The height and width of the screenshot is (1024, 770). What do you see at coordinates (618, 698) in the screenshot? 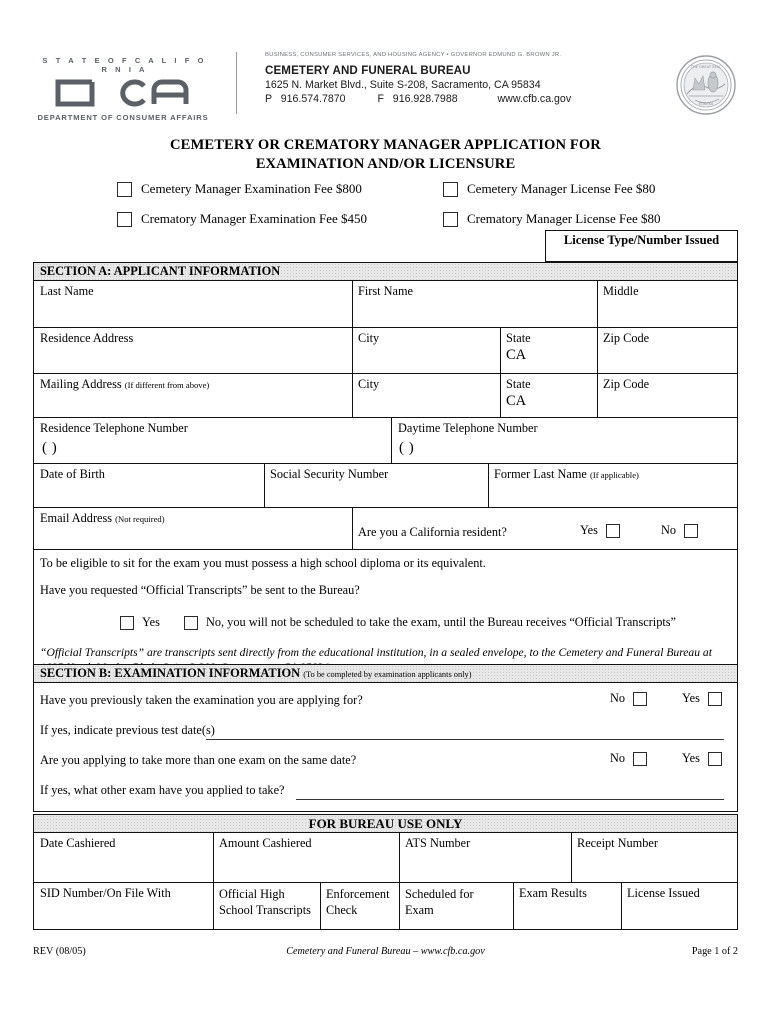
I see `q1-no-label: No` at bounding box center [618, 698].